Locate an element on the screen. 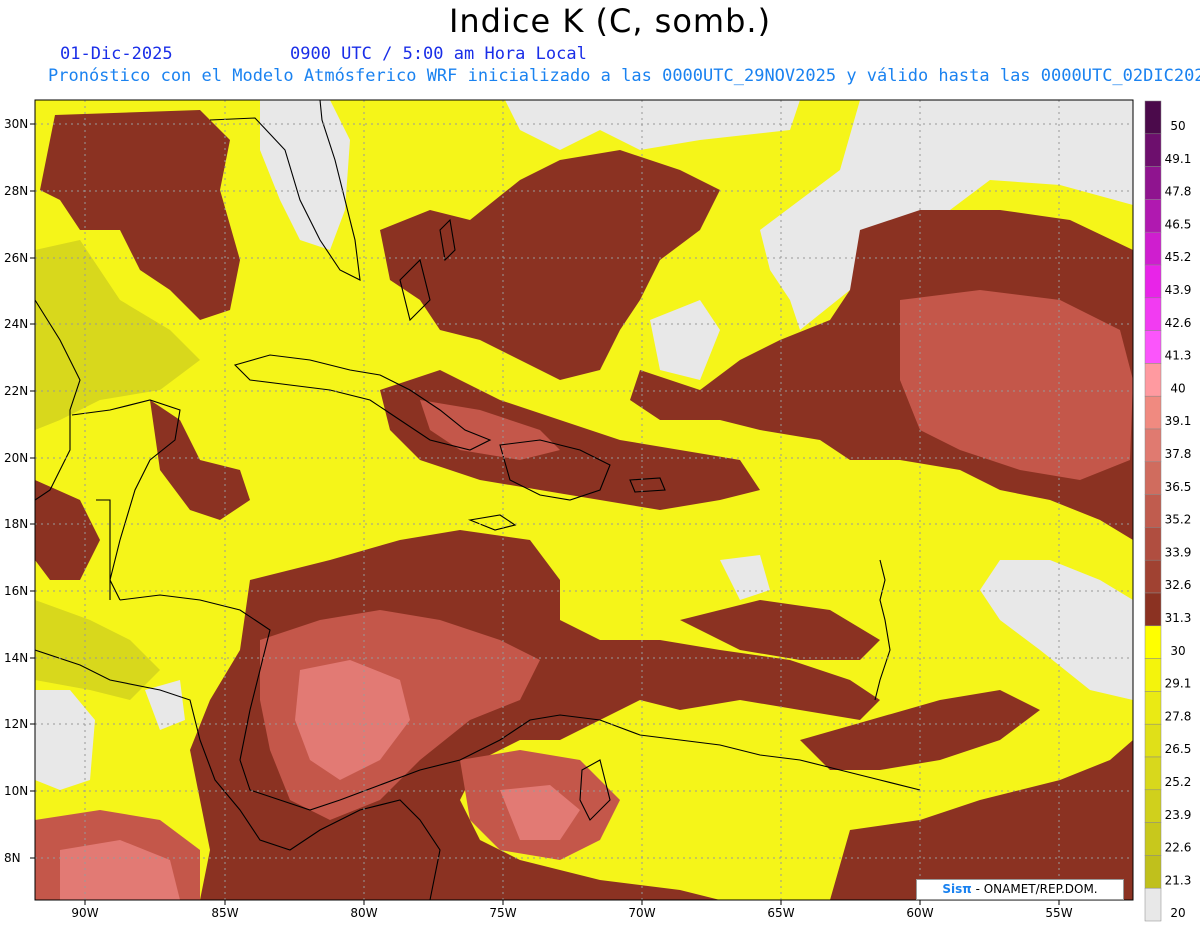 Image resolution: width=1200 pixels, height=927 pixels. lat-label: 14N is located at coordinates (16, 658).